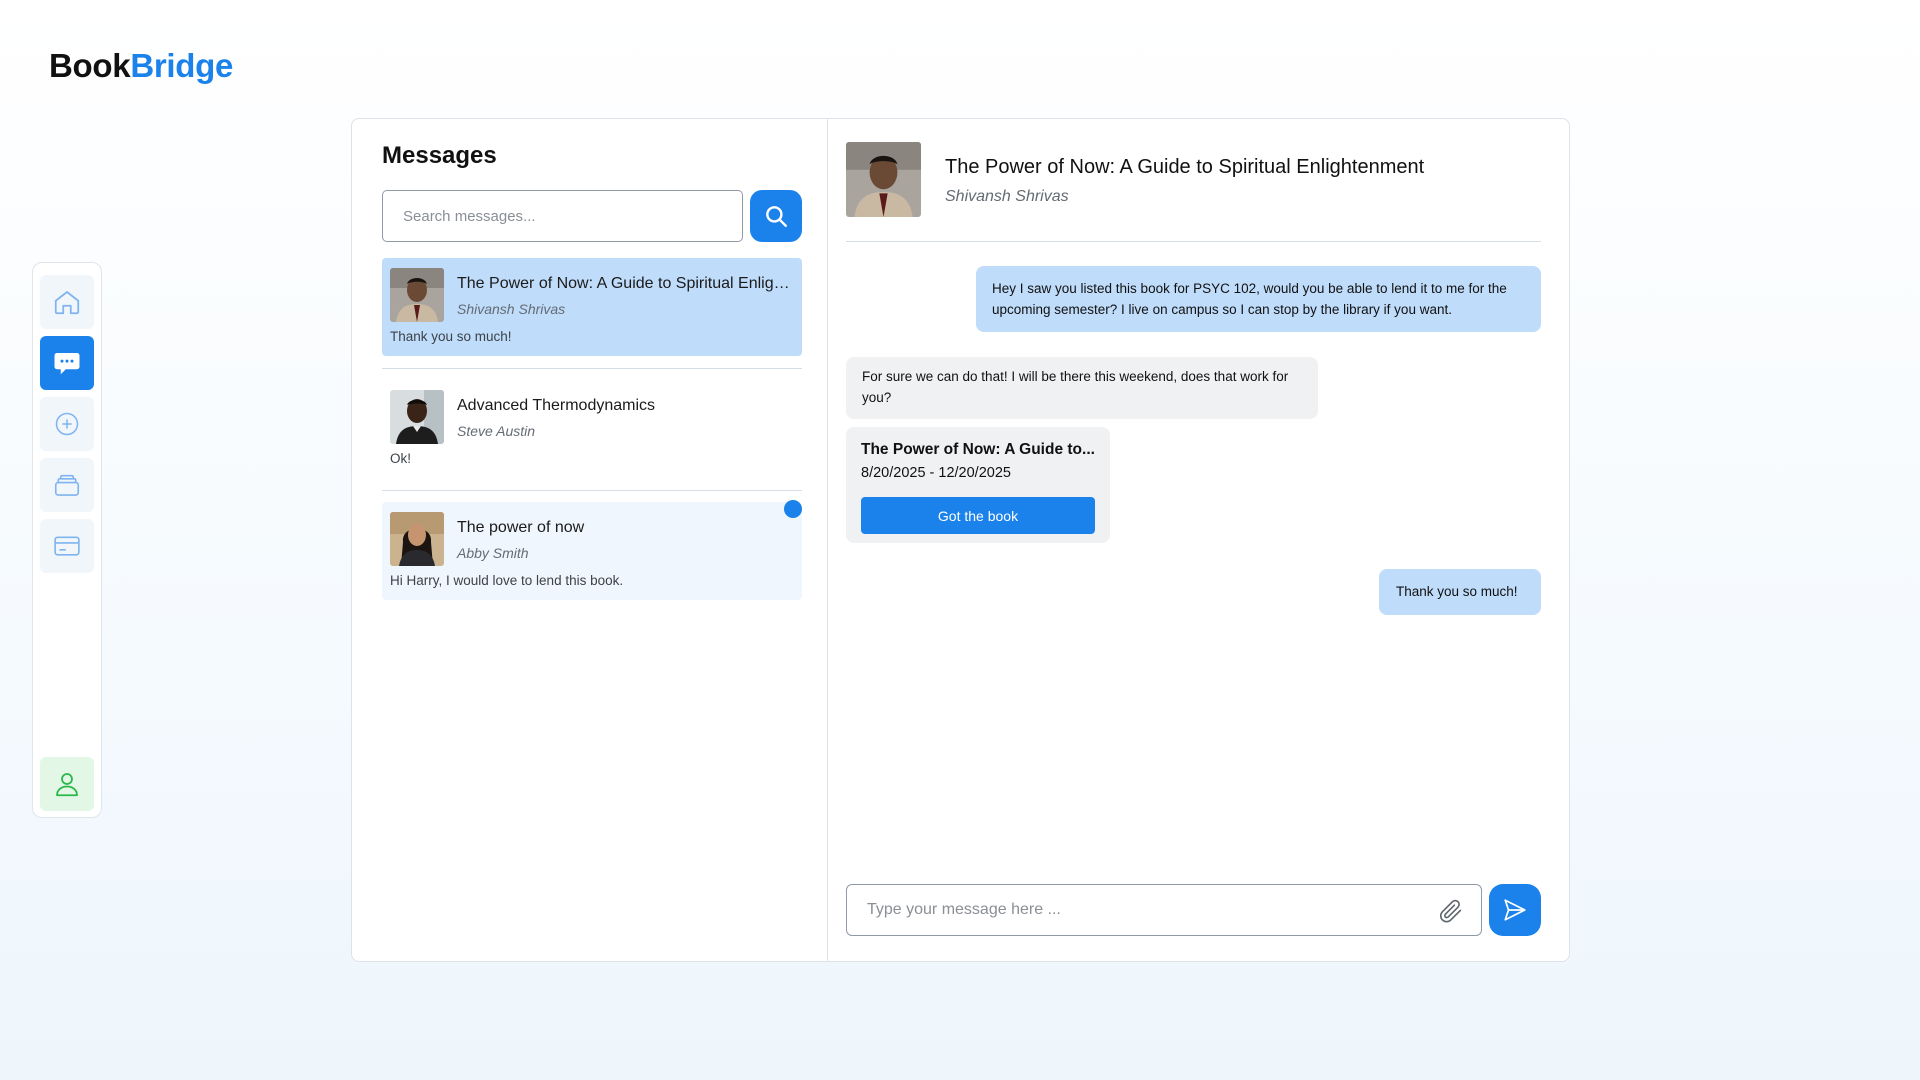 The width and height of the screenshot is (1920, 1080). What do you see at coordinates (1193, 241) in the screenshot?
I see `chat-header-divider` at bounding box center [1193, 241].